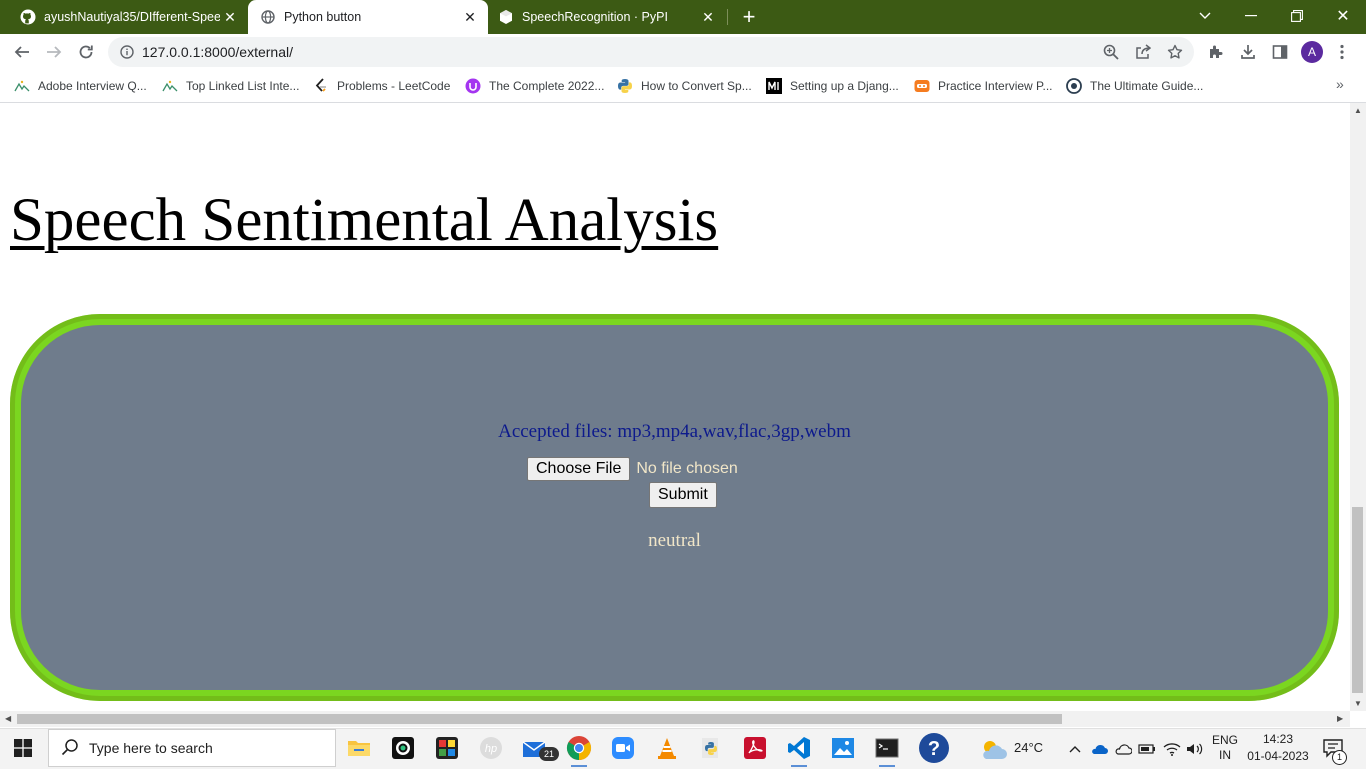  Describe the element at coordinates (683, 495) in the screenshot. I see `submit-button: Submit` at that location.